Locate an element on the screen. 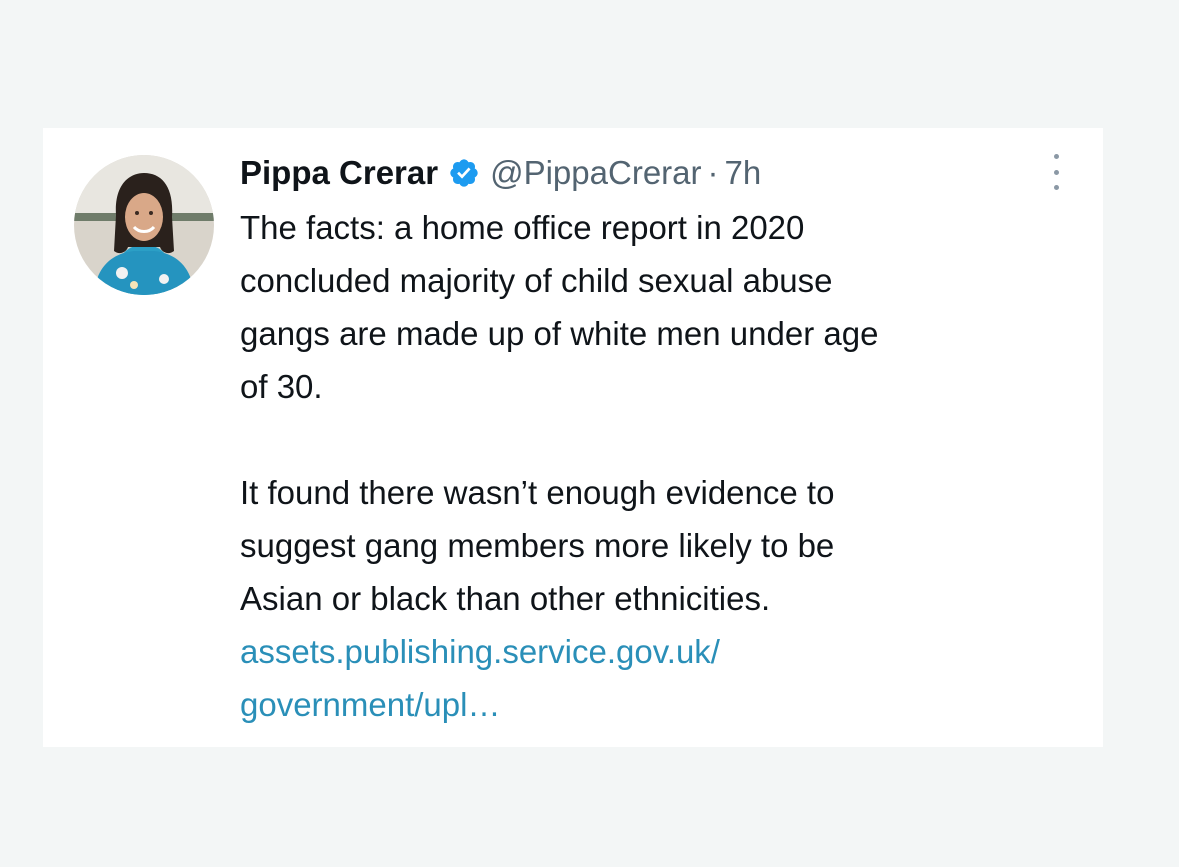  text-line: It found there wasn’t enough evidence to is located at coordinates (537, 492).